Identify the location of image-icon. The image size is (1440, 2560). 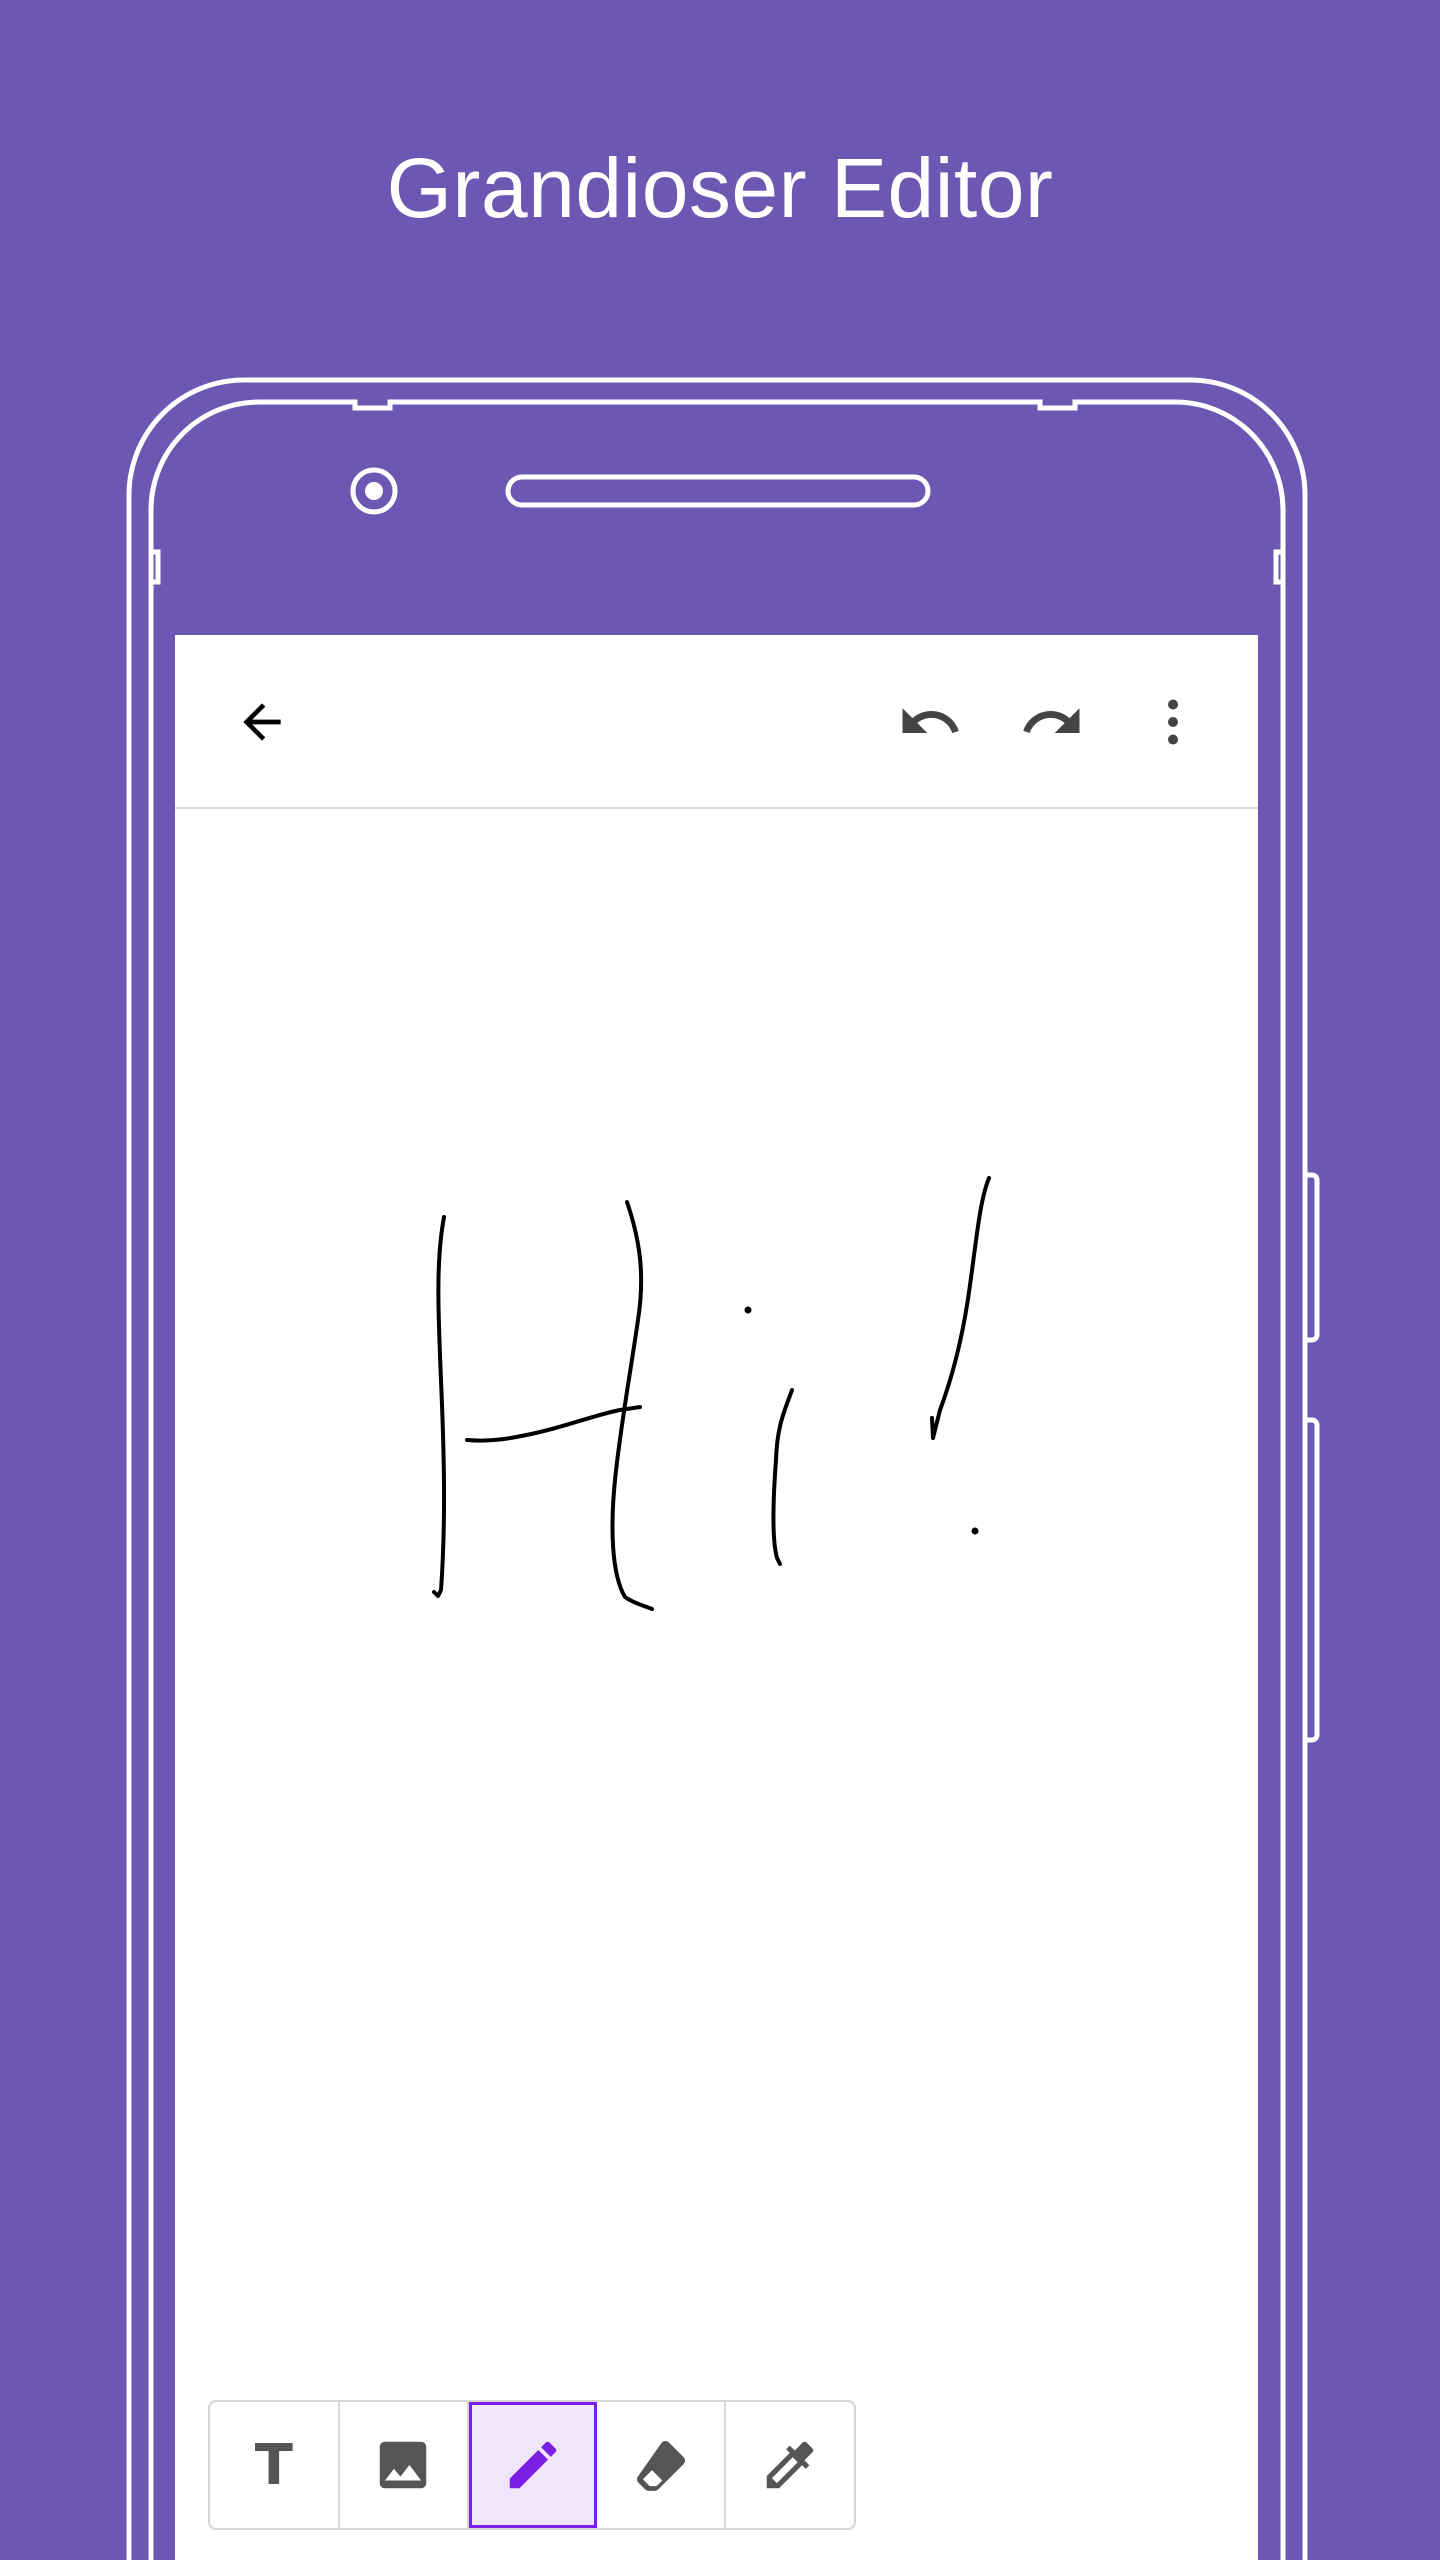
(403, 2465).